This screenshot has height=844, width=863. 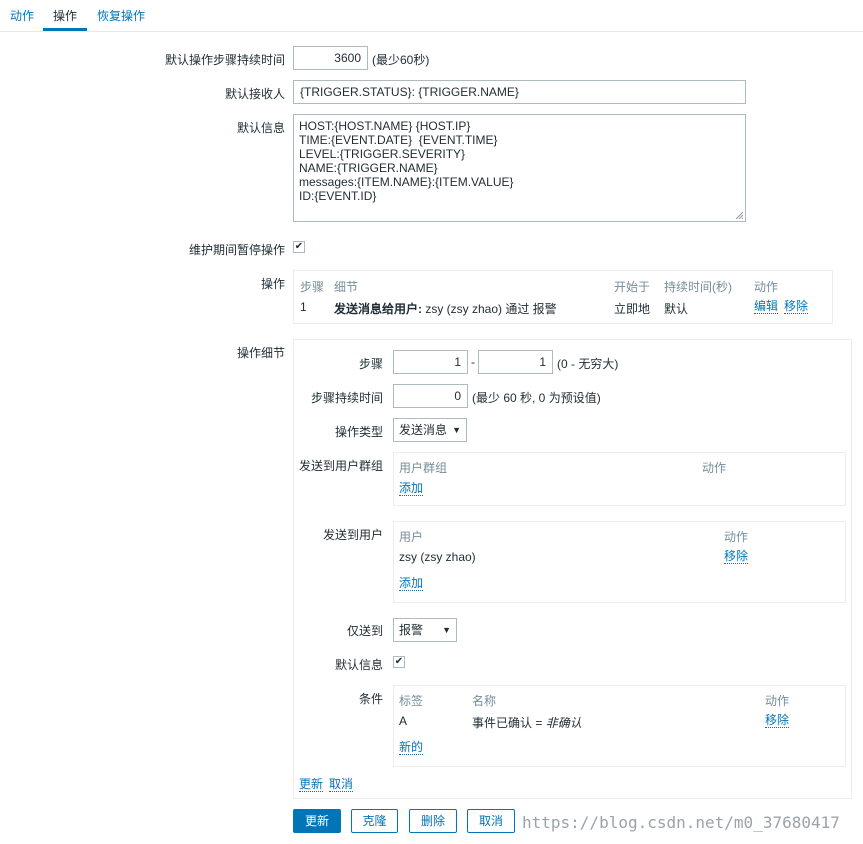 What do you see at coordinates (796, 307) in the screenshot?
I see `operation-remove-link: 移除` at bounding box center [796, 307].